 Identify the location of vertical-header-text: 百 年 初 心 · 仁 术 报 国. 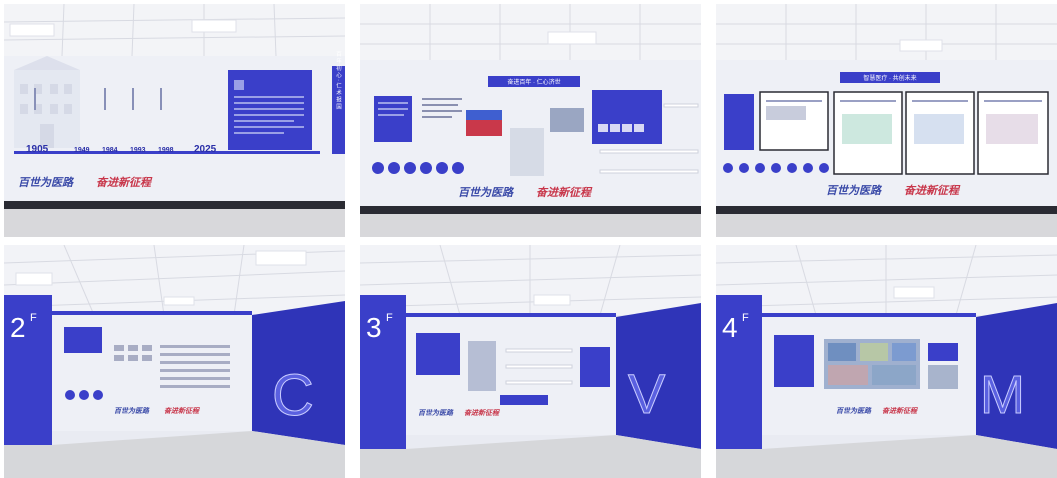
(338, 81).